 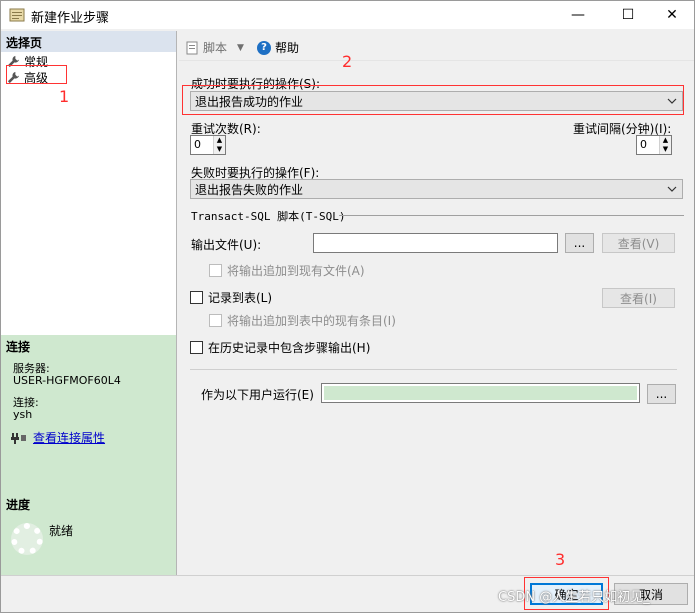 I want to click on connection-value: ysh, so click(x=23, y=414).